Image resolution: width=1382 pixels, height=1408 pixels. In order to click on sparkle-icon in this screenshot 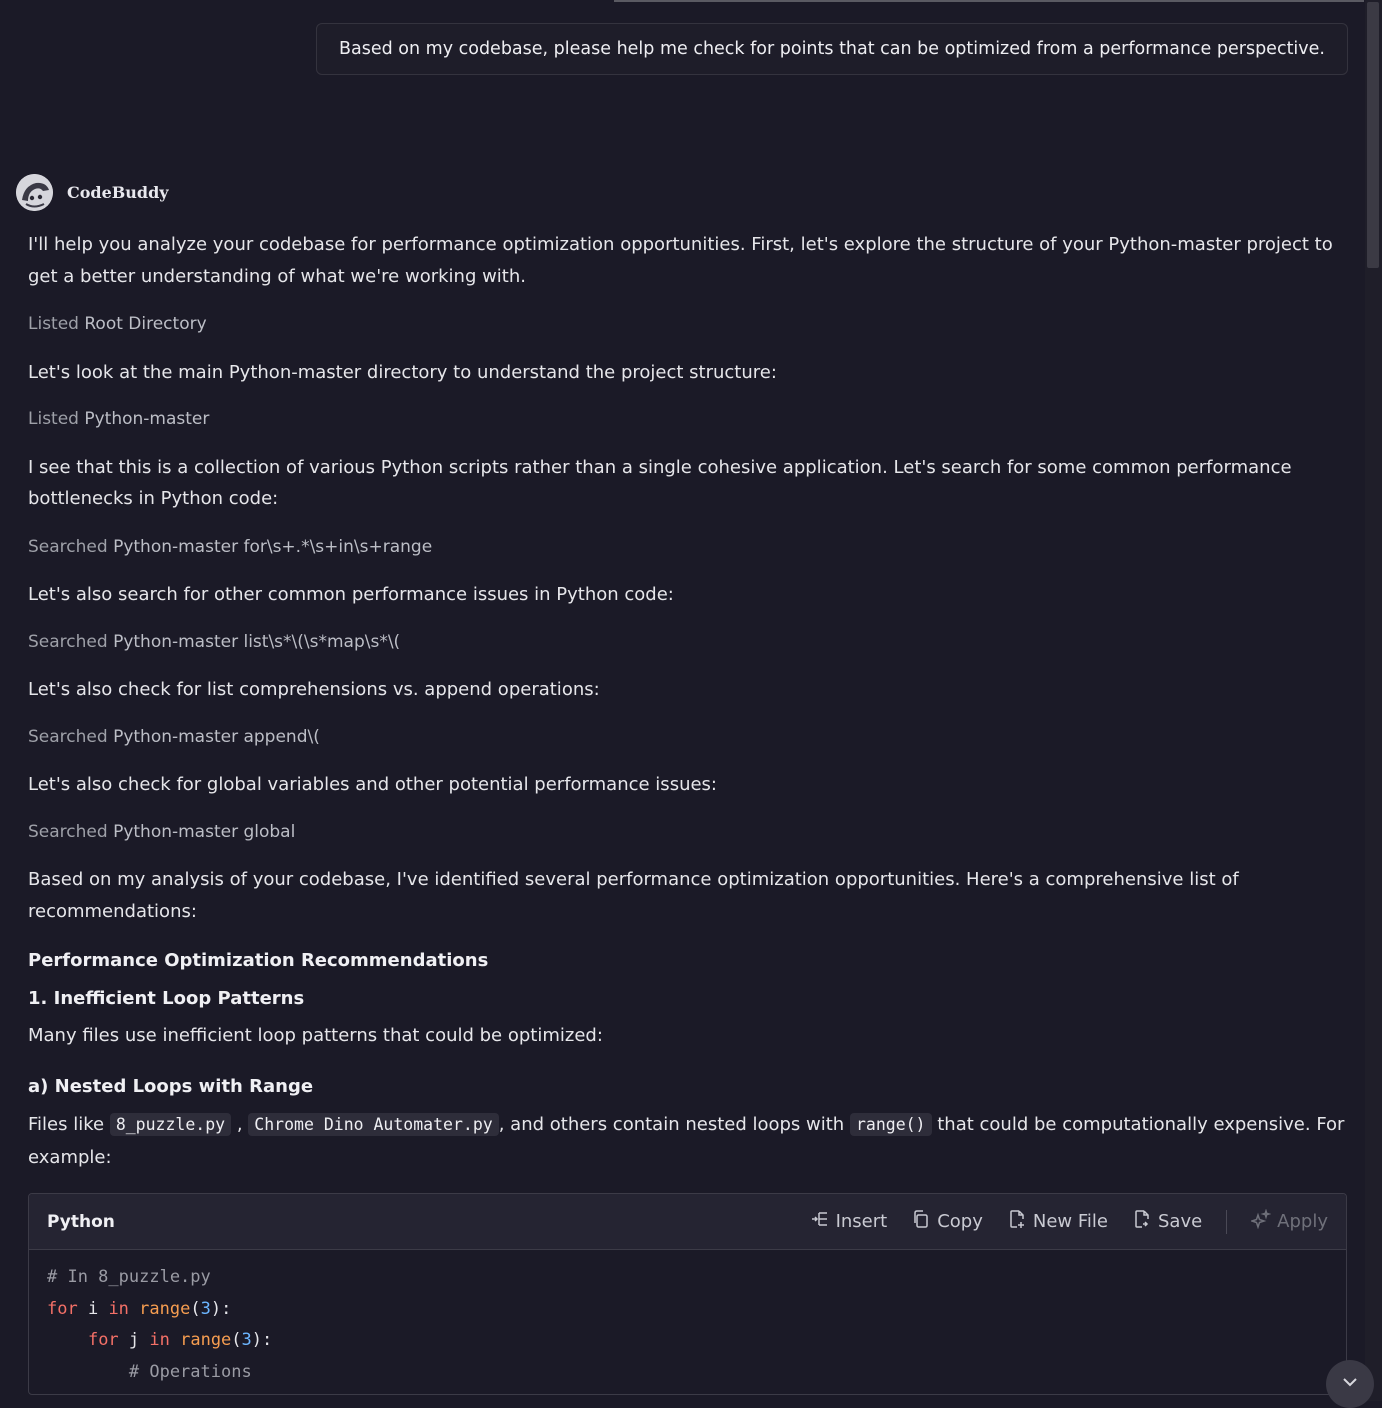, I will do `click(1263, 1221)`.